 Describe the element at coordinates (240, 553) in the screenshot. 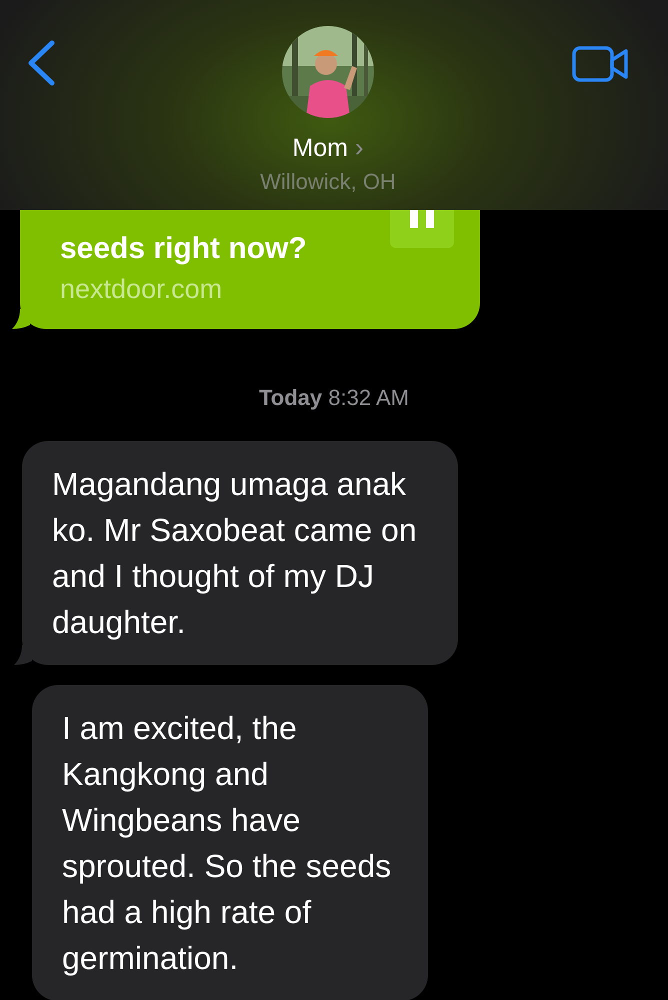

I see `message-bubble: Magandang umaga anak ko. Mr Saxobeat came on and I thought of my DJ daughter.` at that location.